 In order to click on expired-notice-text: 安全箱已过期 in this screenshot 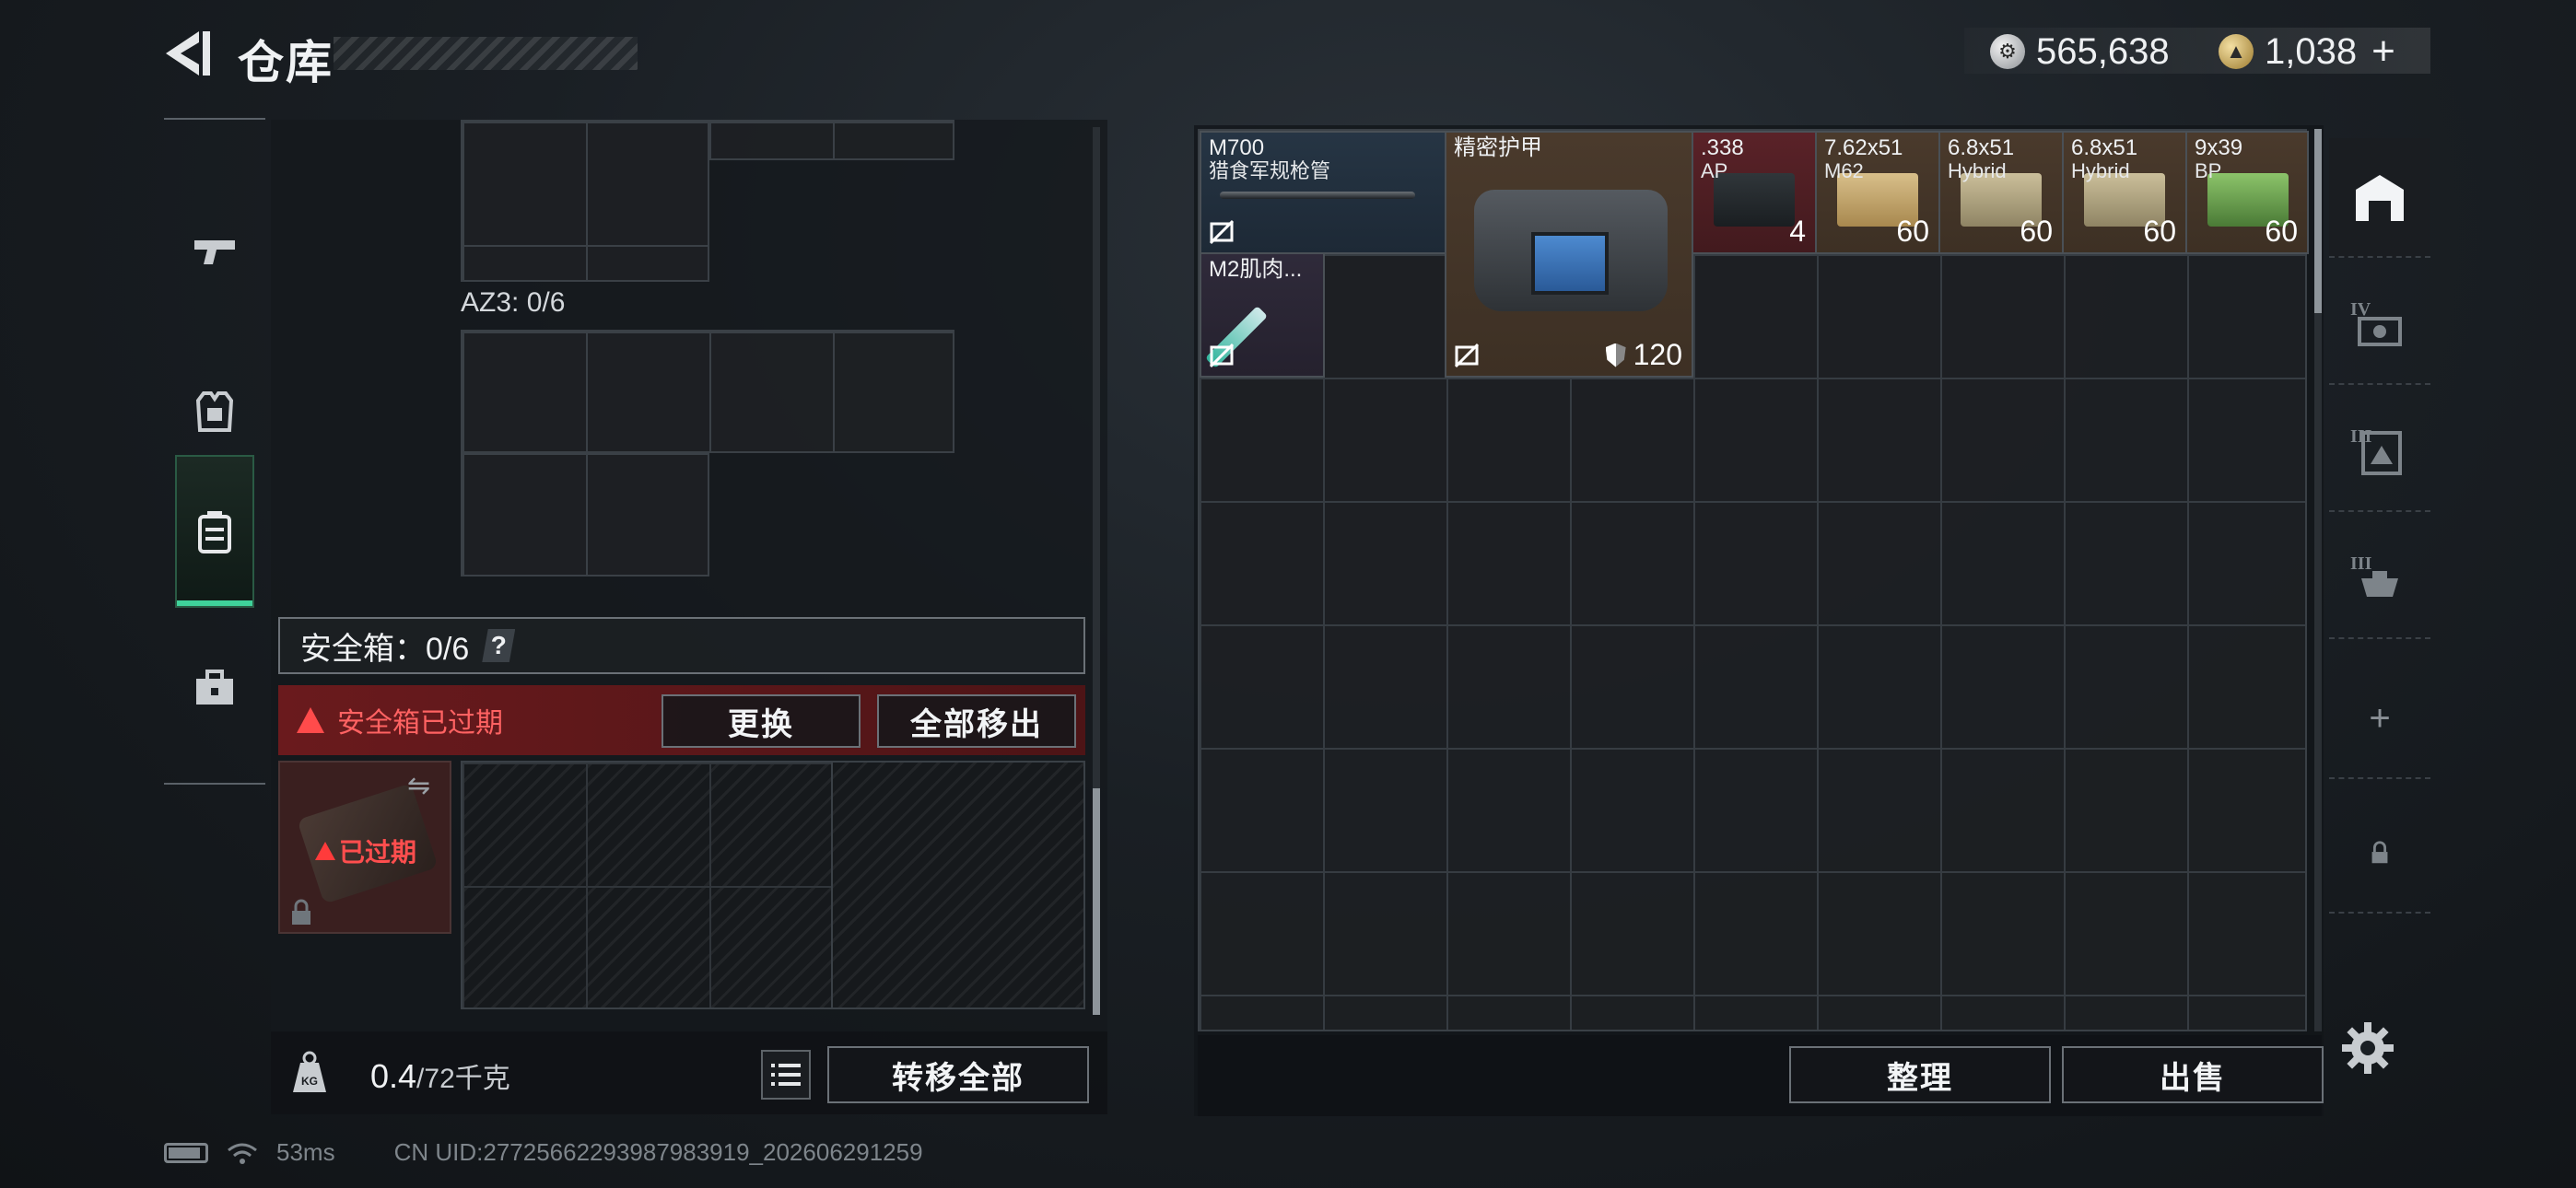, I will do `click(420, 723)`.